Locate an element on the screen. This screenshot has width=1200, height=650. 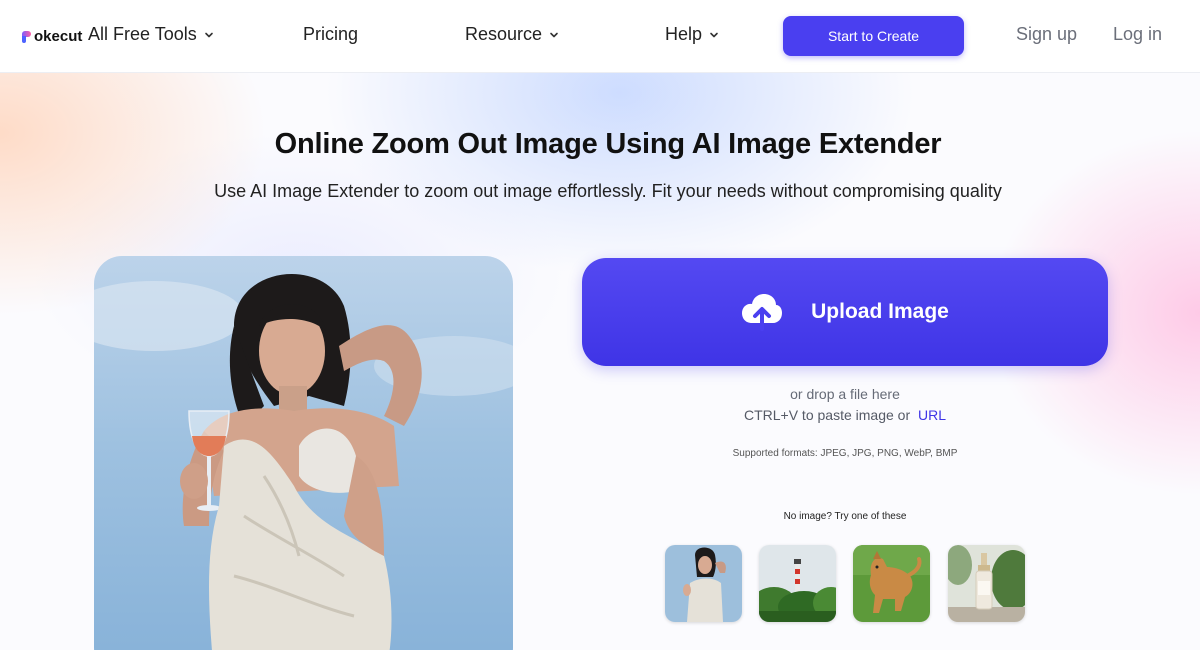
paste-instructions: CTRL+V to paste image or URL is located at coordinates (845, 415).